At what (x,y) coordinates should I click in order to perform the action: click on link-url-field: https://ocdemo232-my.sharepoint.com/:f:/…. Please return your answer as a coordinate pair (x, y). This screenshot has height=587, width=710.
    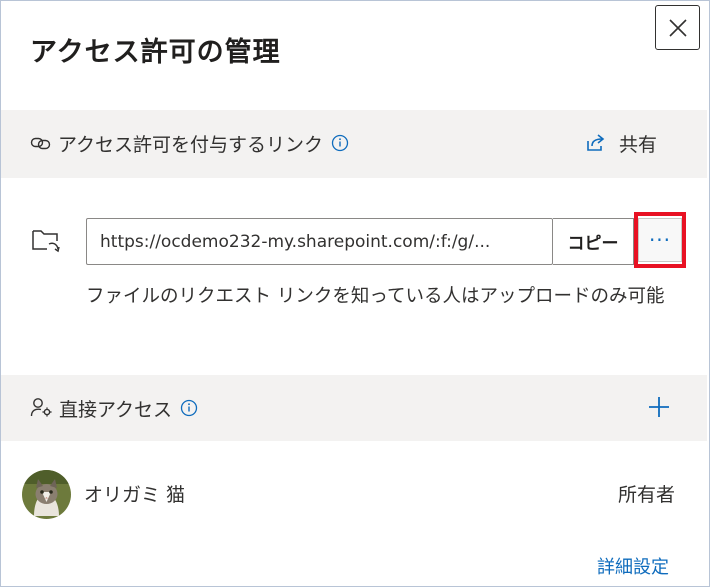
    Looking at the image, I should click on (319, 241).